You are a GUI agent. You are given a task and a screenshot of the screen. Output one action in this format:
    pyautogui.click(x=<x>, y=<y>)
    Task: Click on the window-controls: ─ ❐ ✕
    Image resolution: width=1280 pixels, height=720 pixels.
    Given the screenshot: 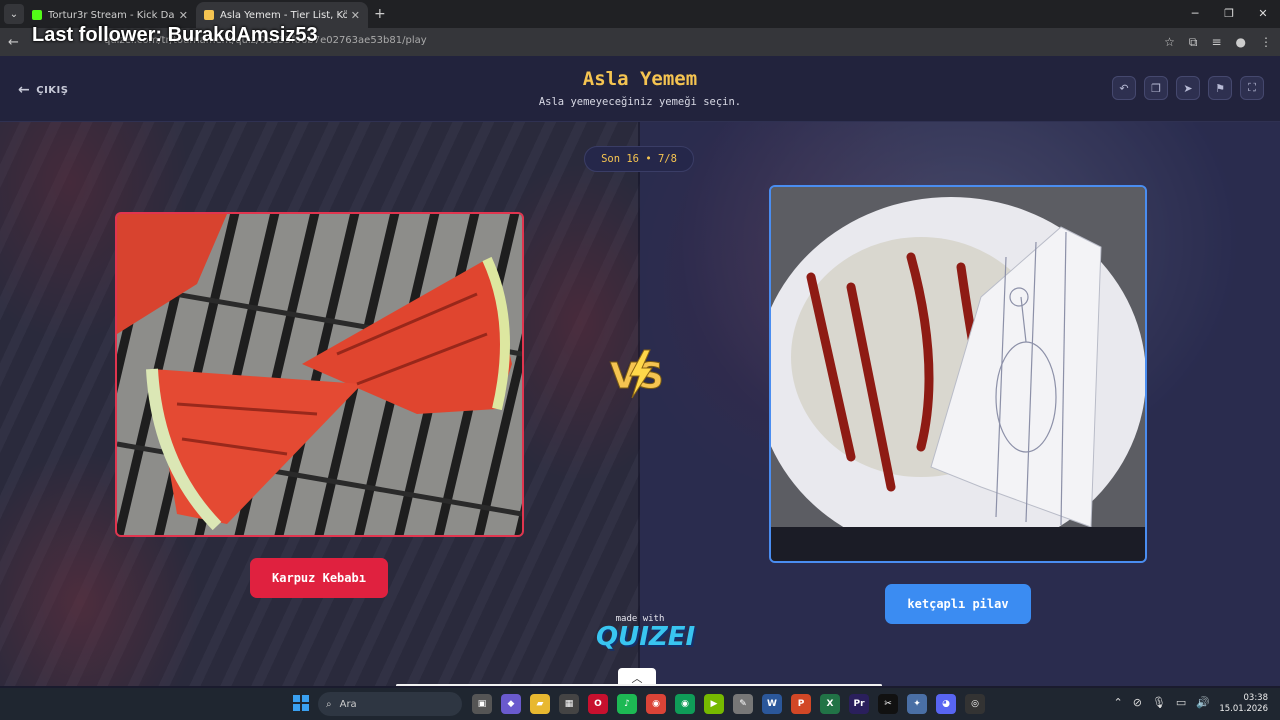 What is the action you would take?
    pyautogui.click(x=1229, y=14)
    